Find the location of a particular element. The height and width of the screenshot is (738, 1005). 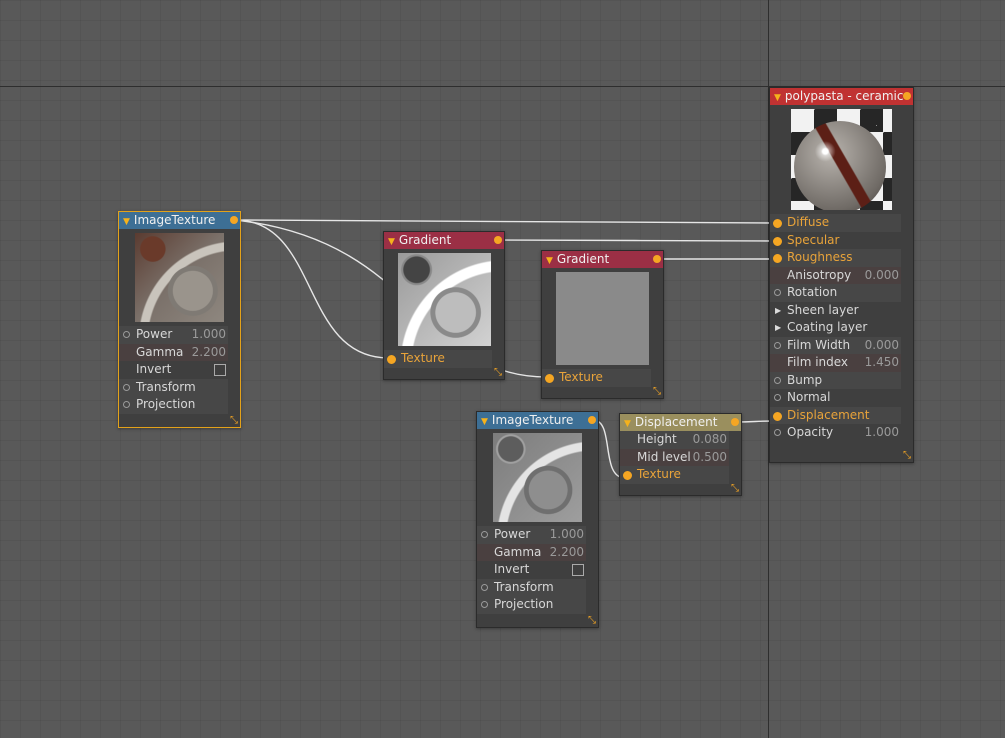

input-row-rotation: Rotation is located at coordinates (835, 293).